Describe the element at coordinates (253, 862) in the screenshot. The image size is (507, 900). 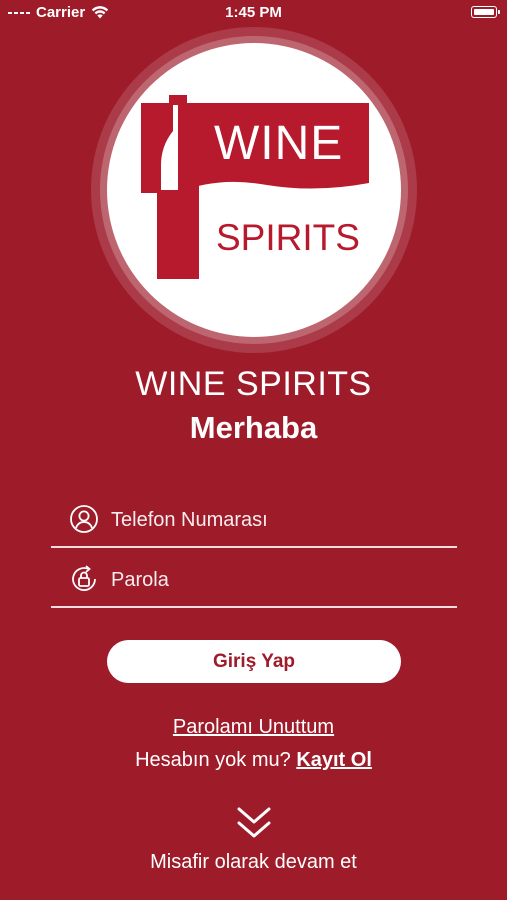
I see `continue-as-guest-link: Misafir olarak devam et` at that location.